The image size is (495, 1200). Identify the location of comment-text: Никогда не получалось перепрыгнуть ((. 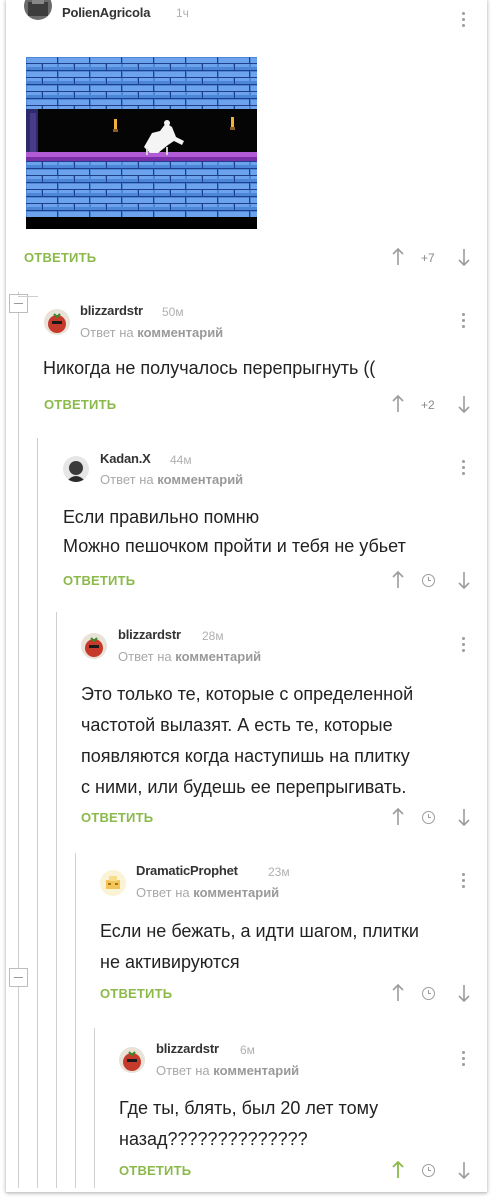
(209, 368).